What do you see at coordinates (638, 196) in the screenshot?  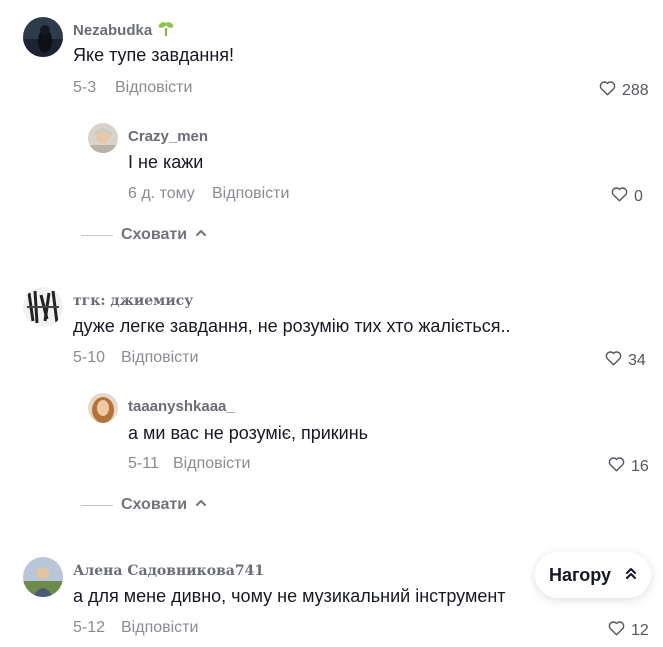 I see `like-count: 0` at bounding box center [638, 196].